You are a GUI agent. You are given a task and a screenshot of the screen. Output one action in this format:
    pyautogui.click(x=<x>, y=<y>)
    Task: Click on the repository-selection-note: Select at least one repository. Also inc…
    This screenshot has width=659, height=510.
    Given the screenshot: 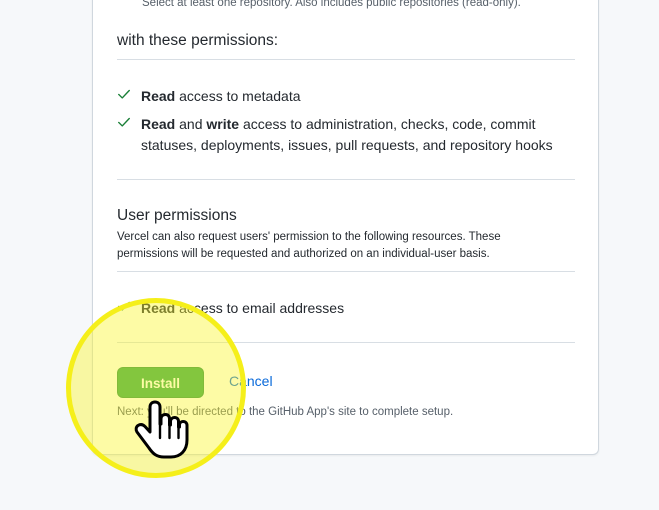 What is the action you would take?
    pyautogui.click(x=331, y=4)
    